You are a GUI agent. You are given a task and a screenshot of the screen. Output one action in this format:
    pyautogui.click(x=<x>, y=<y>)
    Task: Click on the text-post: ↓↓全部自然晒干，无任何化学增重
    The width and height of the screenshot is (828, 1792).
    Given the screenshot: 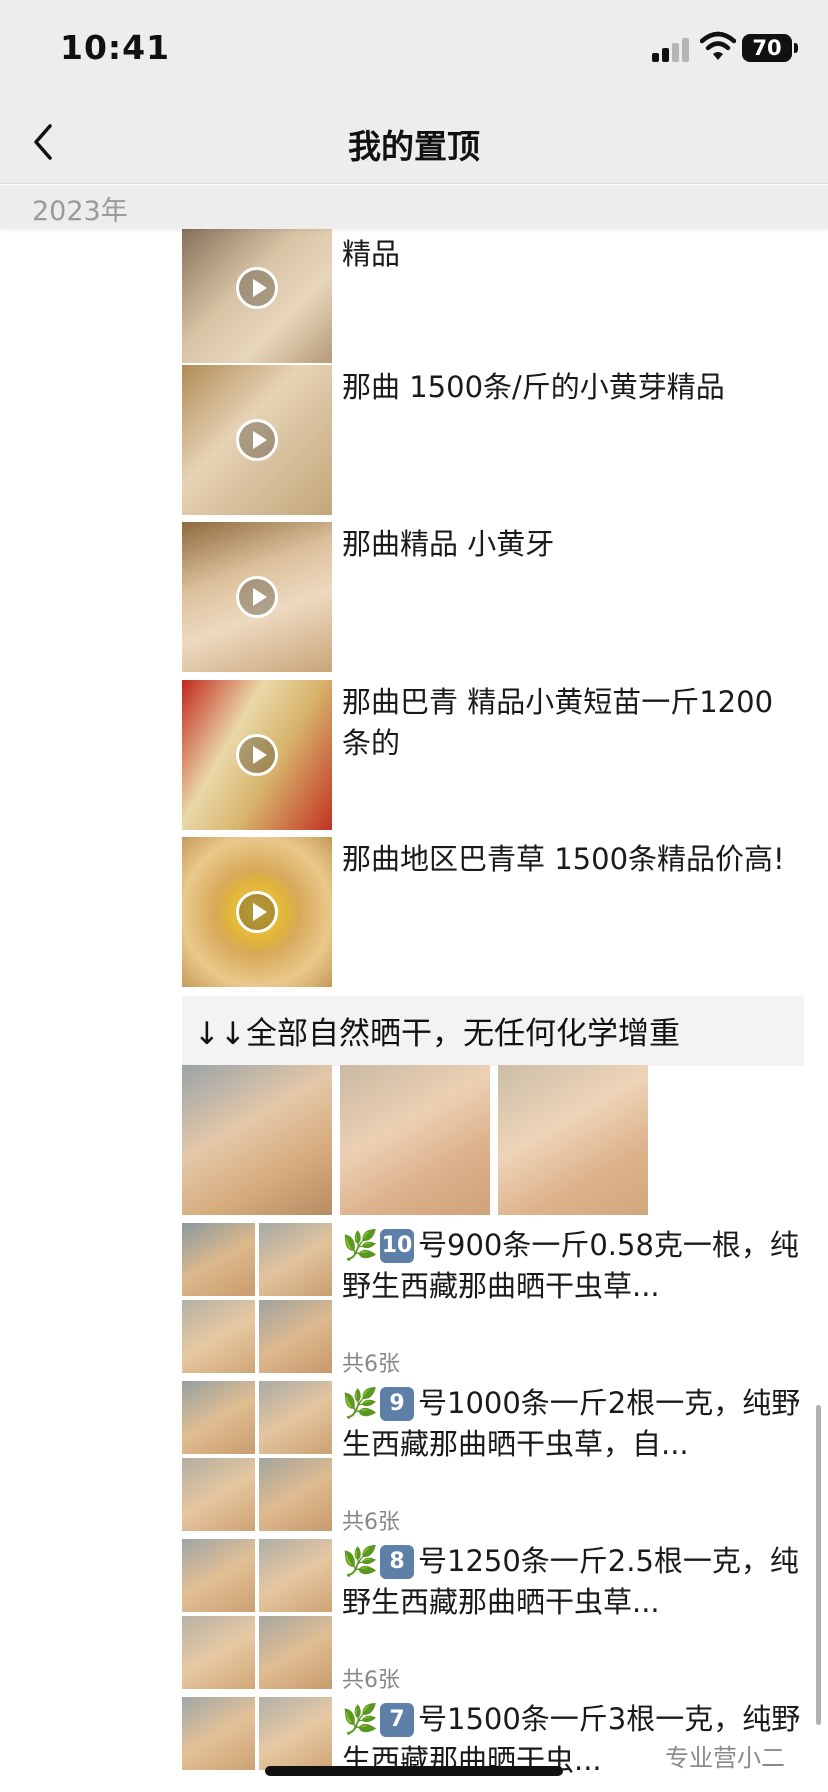 What is the action you would take?
    pyautogui.click(x=493, y=1031)
    